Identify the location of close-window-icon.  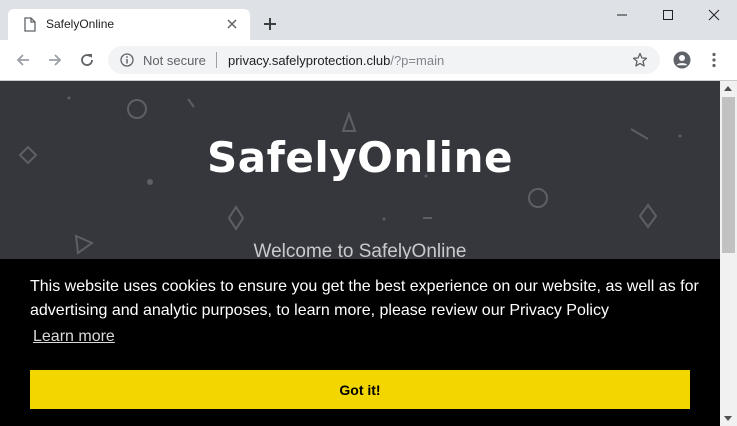
(714, 15).